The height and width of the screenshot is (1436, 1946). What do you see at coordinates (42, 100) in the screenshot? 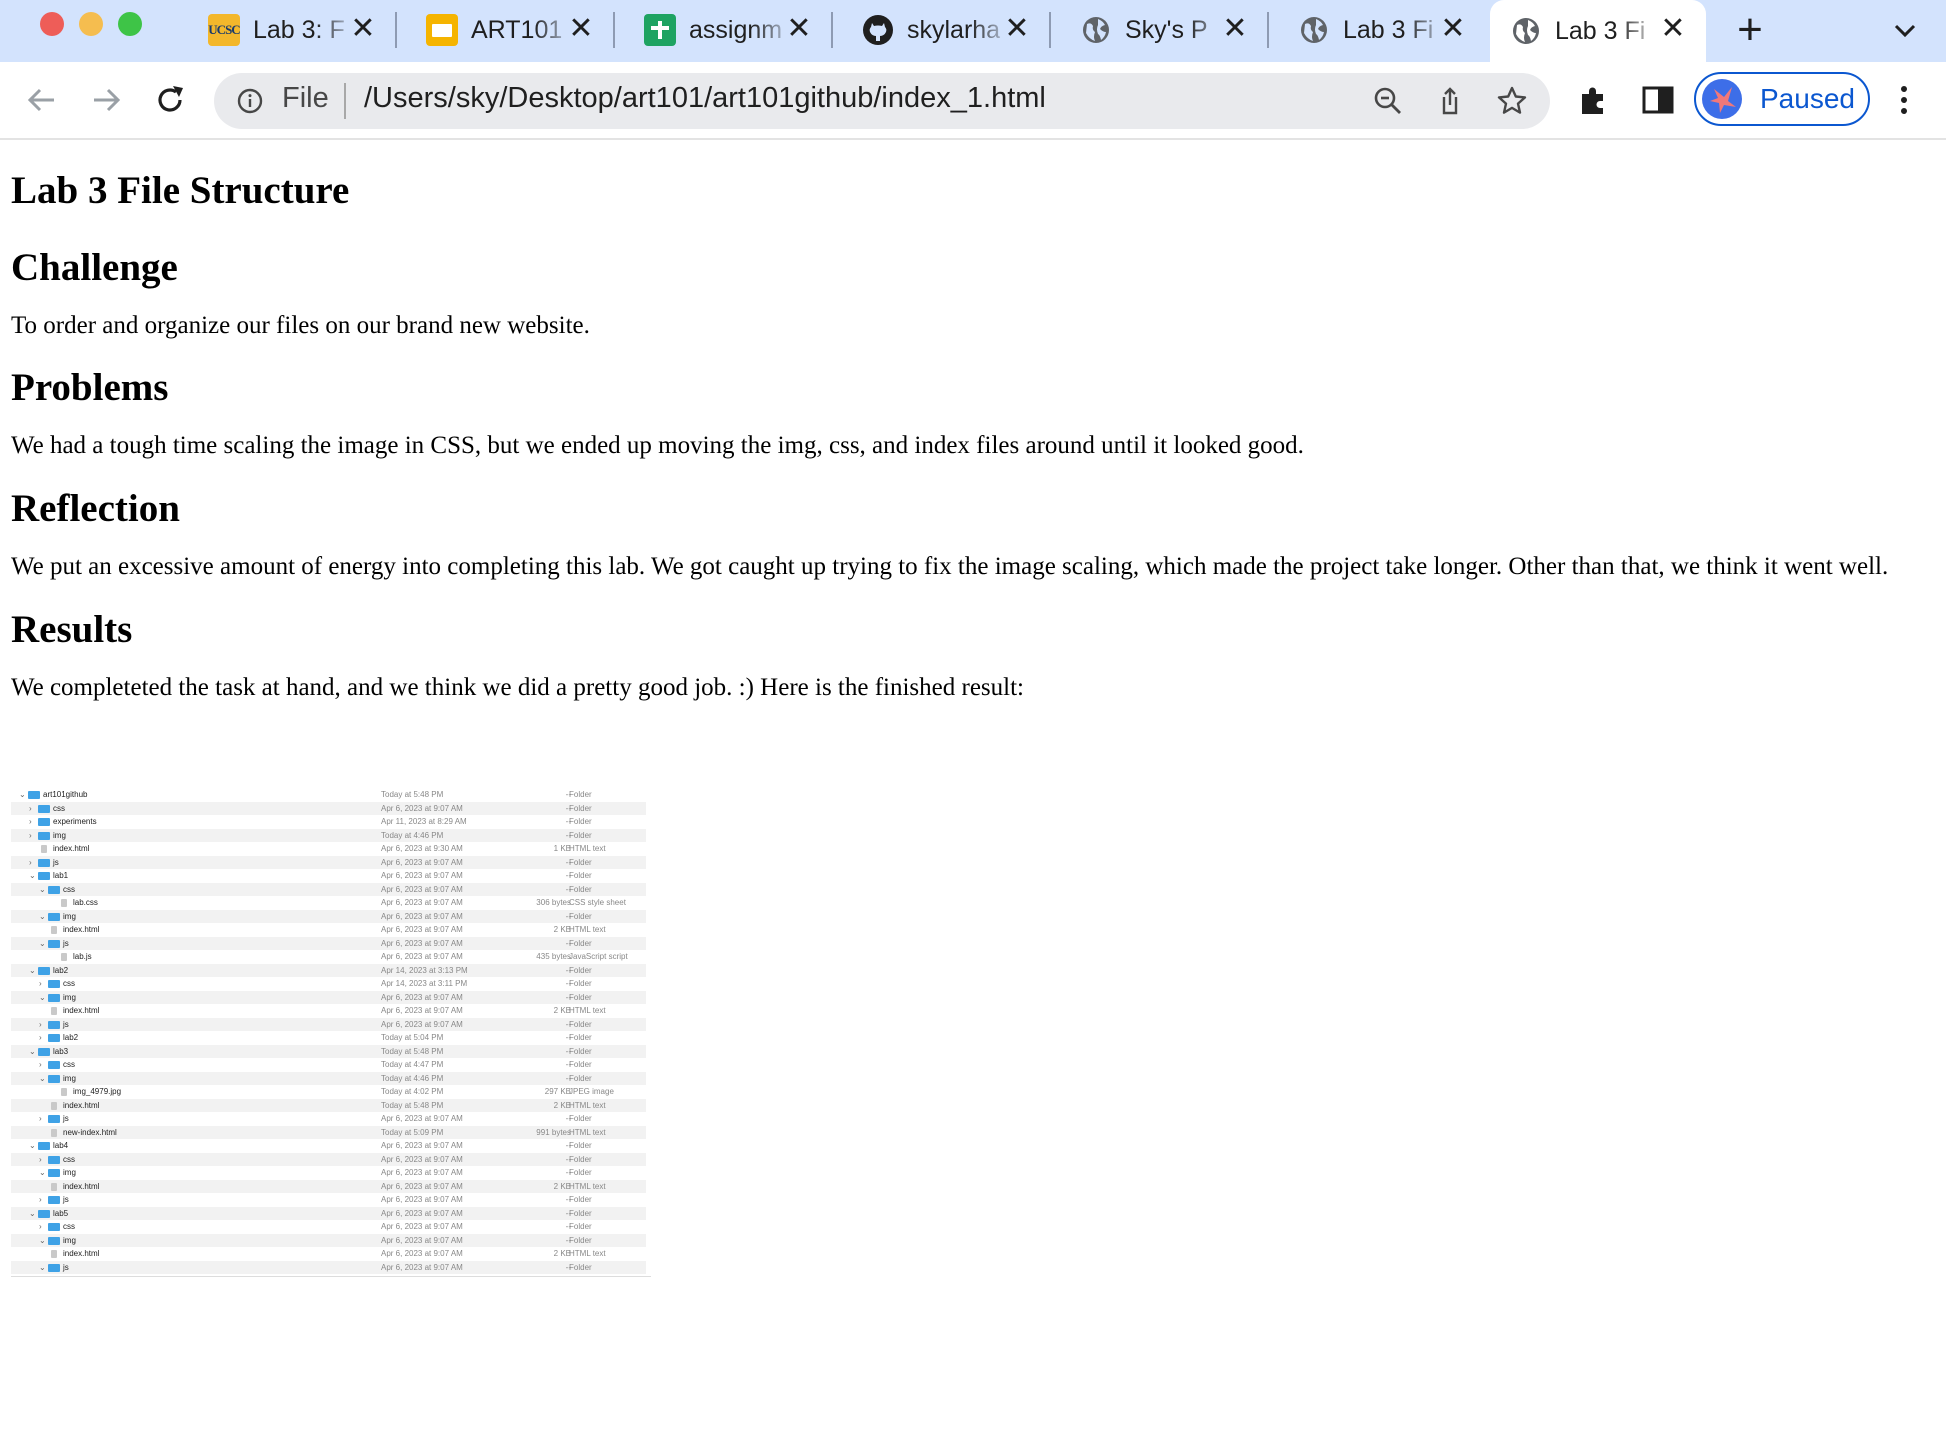
I see `back-button` at bounding box center [42, 100].